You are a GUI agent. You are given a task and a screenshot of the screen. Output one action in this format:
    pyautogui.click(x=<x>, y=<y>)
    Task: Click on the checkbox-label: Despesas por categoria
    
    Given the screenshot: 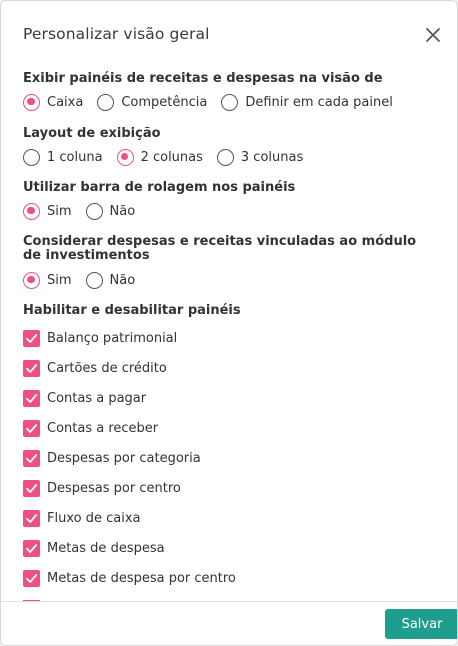 What is the action you would take?
    pyautogui.click(x=124, y=458)
    